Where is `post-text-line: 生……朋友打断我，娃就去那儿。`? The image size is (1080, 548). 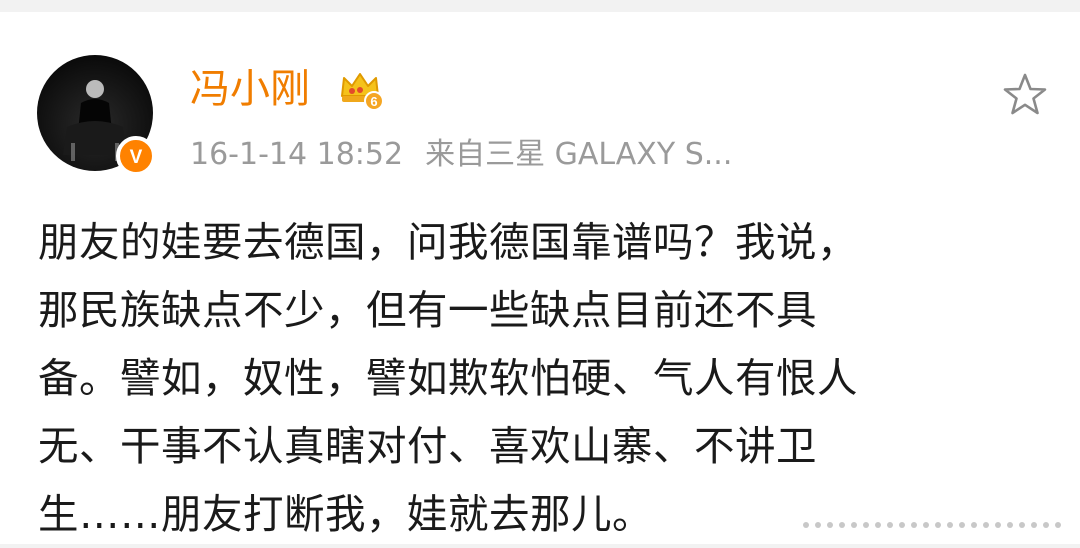
post-text-line: 生……朋友打断我，娃就去那儿。 is located at coordinates (345, 514).